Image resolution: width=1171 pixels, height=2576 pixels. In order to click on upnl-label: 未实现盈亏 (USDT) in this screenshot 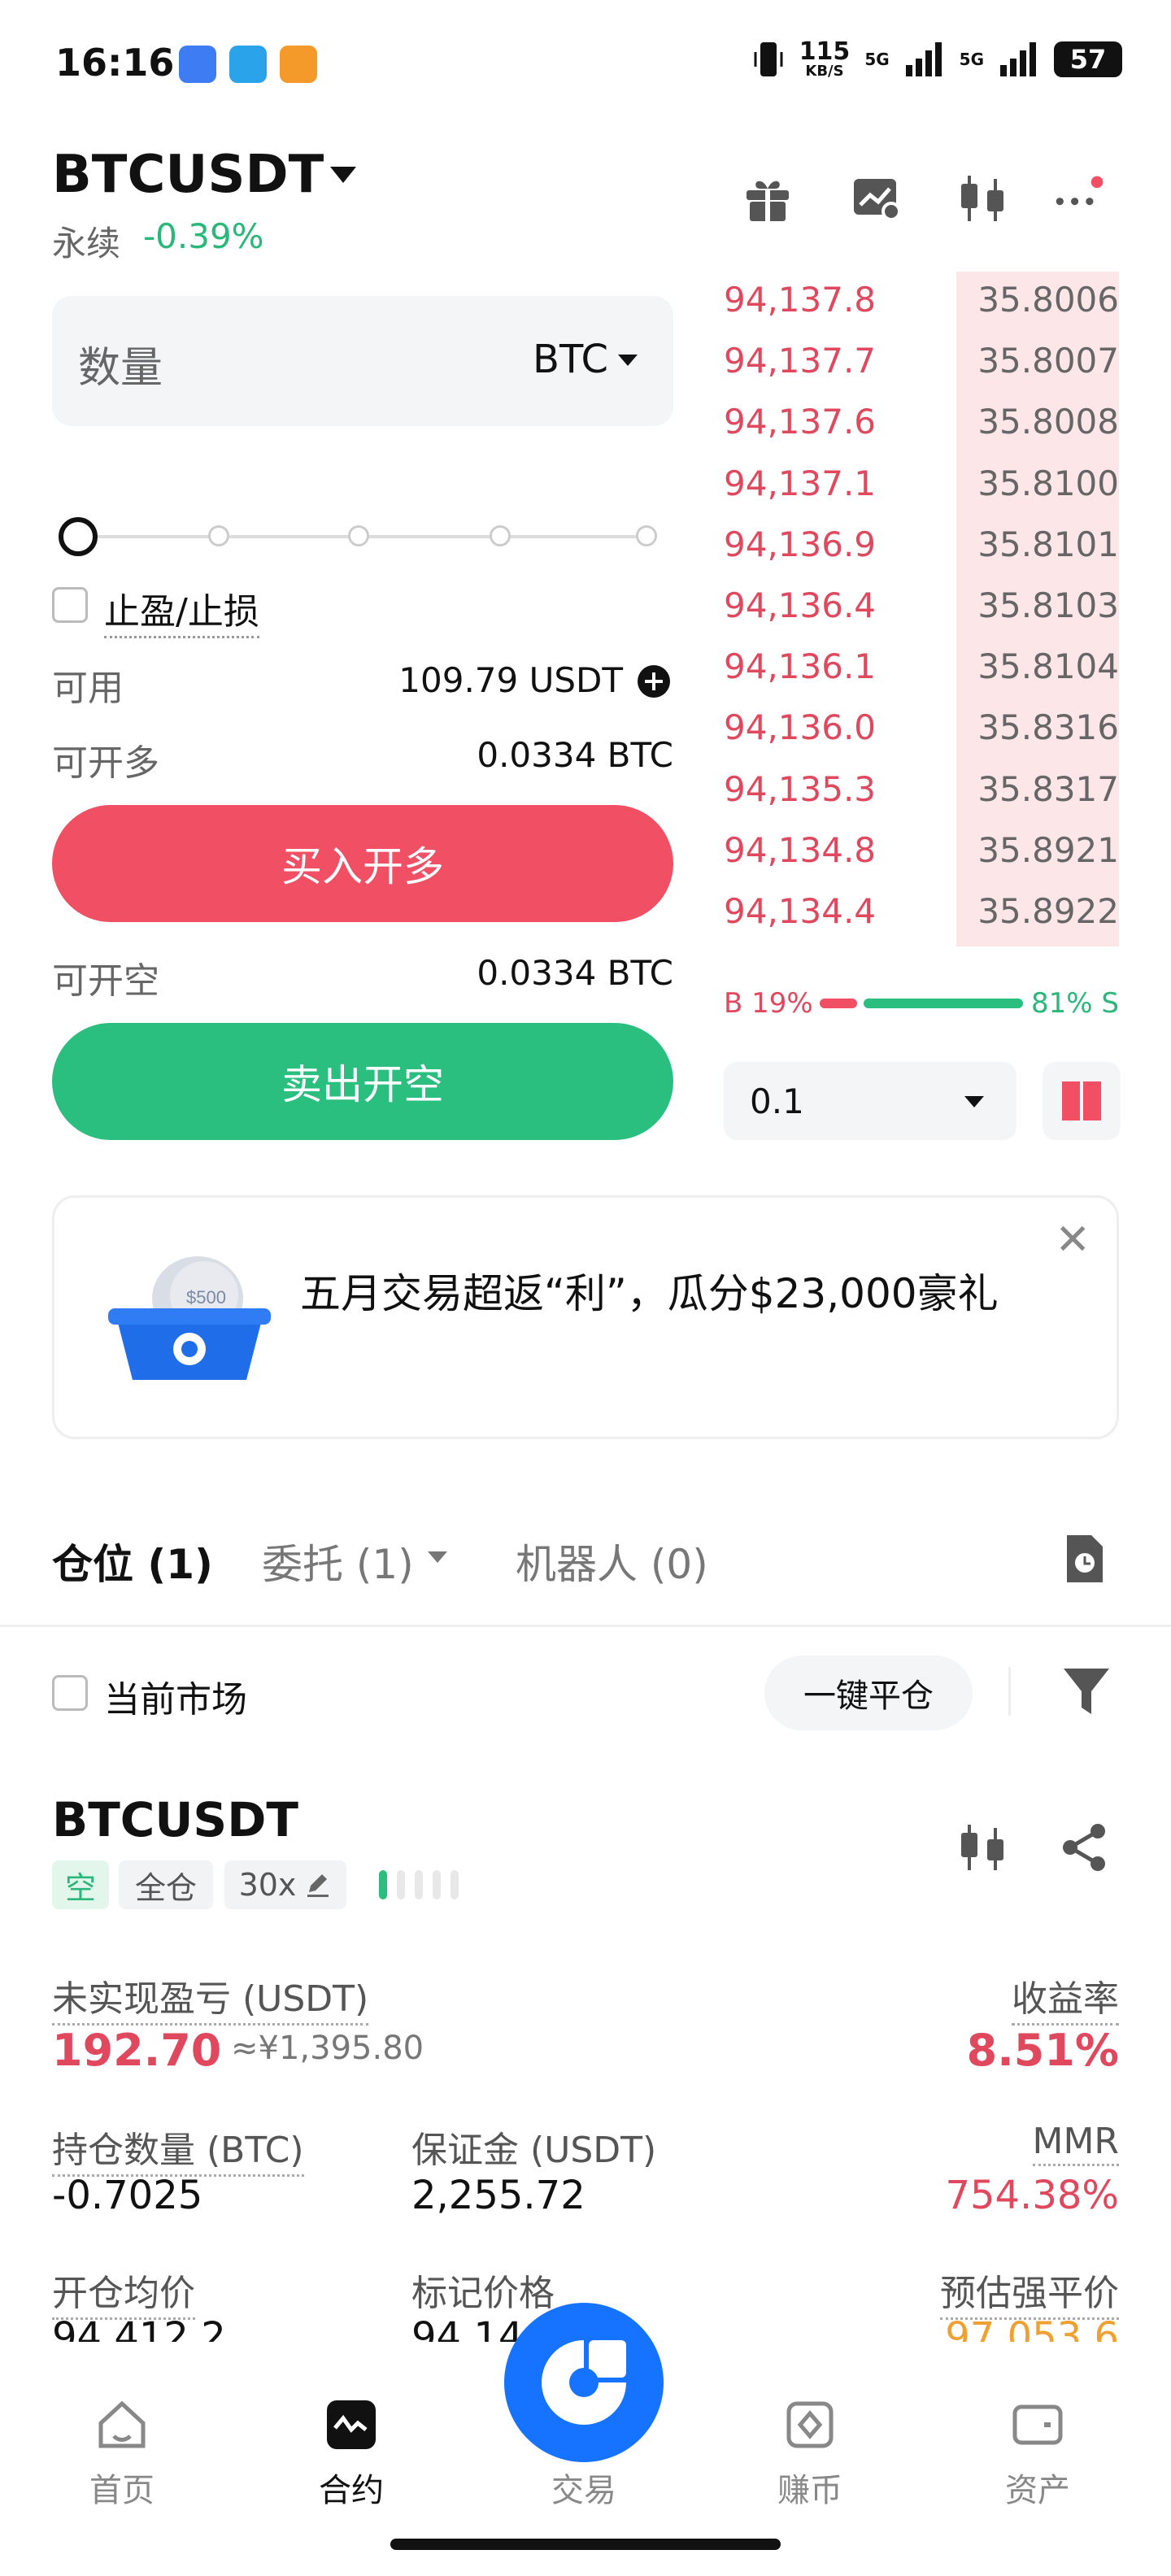, I will do `click(211, 1998)`.